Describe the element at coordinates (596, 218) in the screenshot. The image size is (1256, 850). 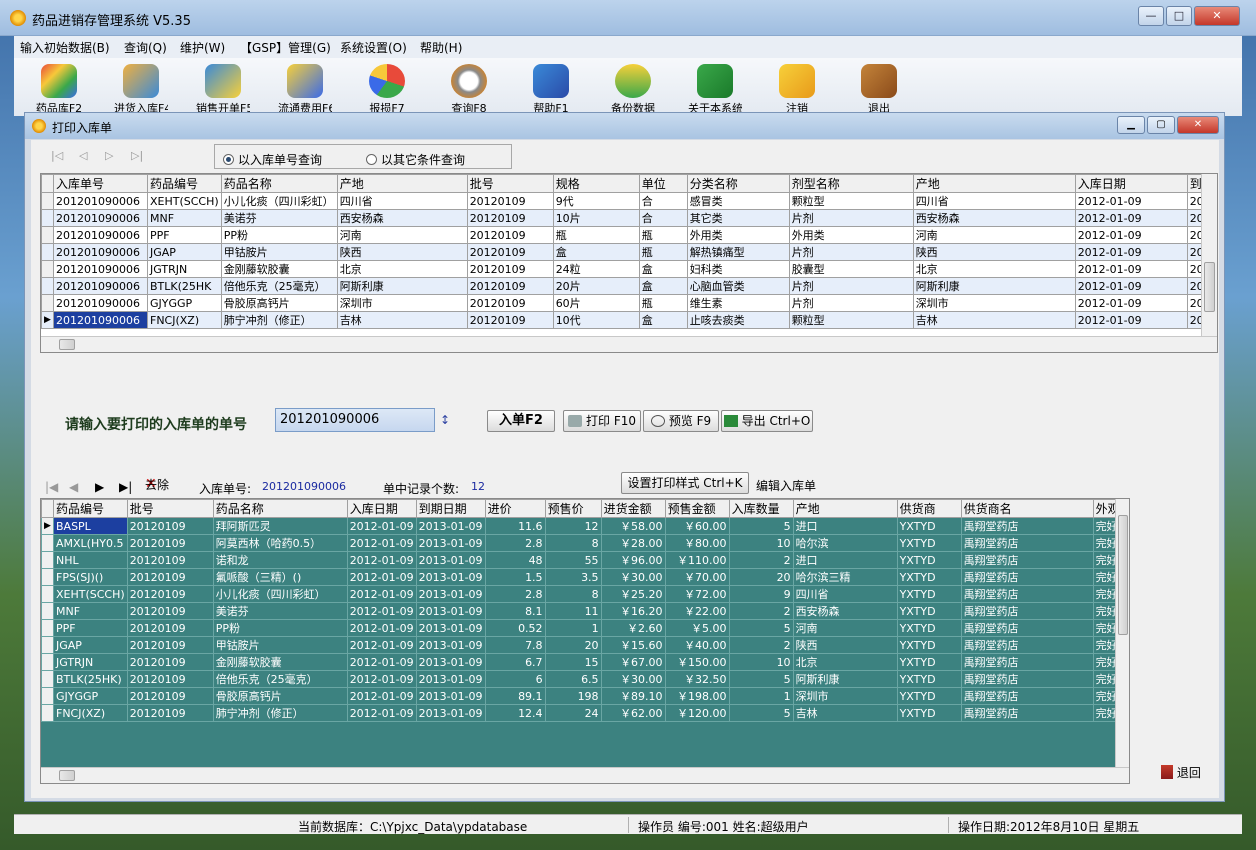
I see `table-cell: 10片` at that location.